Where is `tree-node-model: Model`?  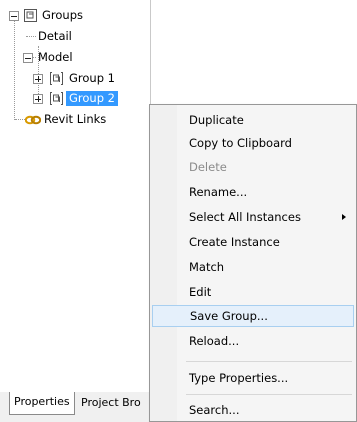
tree-node-model: Model is located at coordinates (75, 57).